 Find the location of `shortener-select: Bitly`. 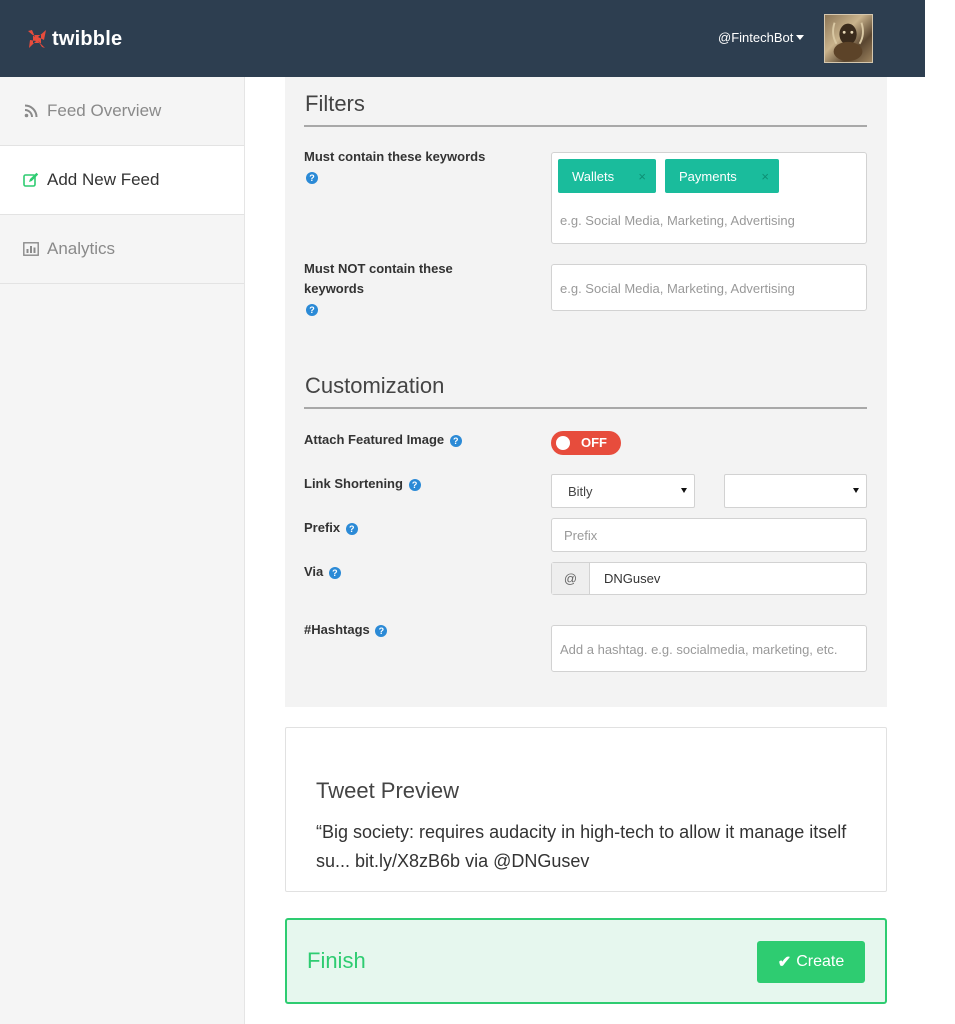

shortener-select: Bitly is located at coordinates (623, 491).